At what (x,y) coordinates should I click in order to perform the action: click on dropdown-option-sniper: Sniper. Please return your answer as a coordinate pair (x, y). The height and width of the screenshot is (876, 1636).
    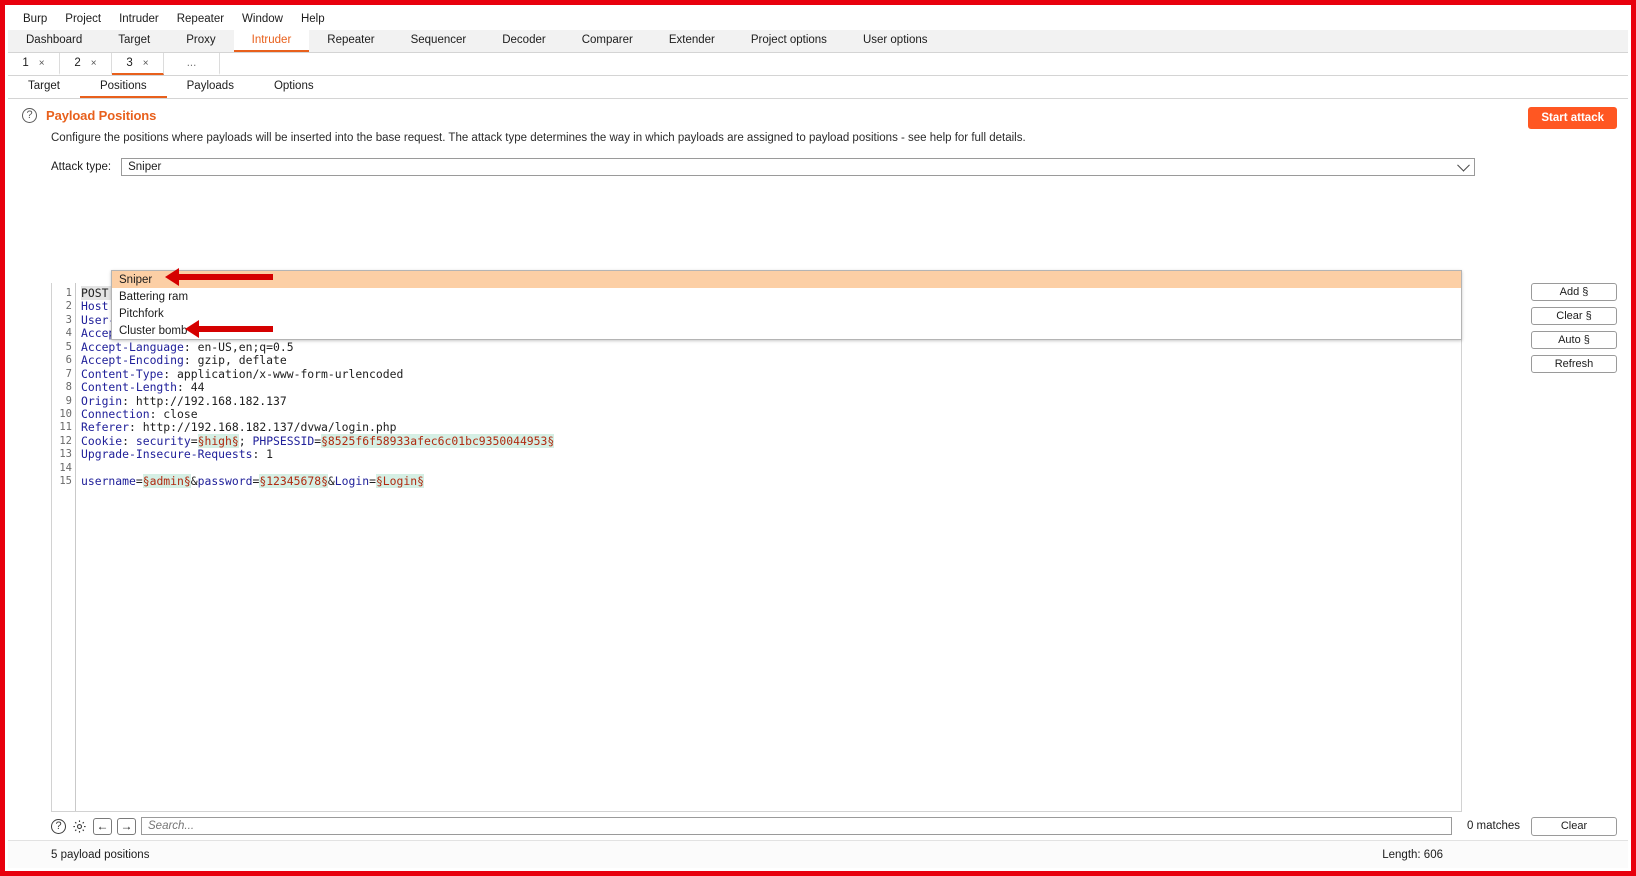
    Looking at the image, I should click on (786, 279).